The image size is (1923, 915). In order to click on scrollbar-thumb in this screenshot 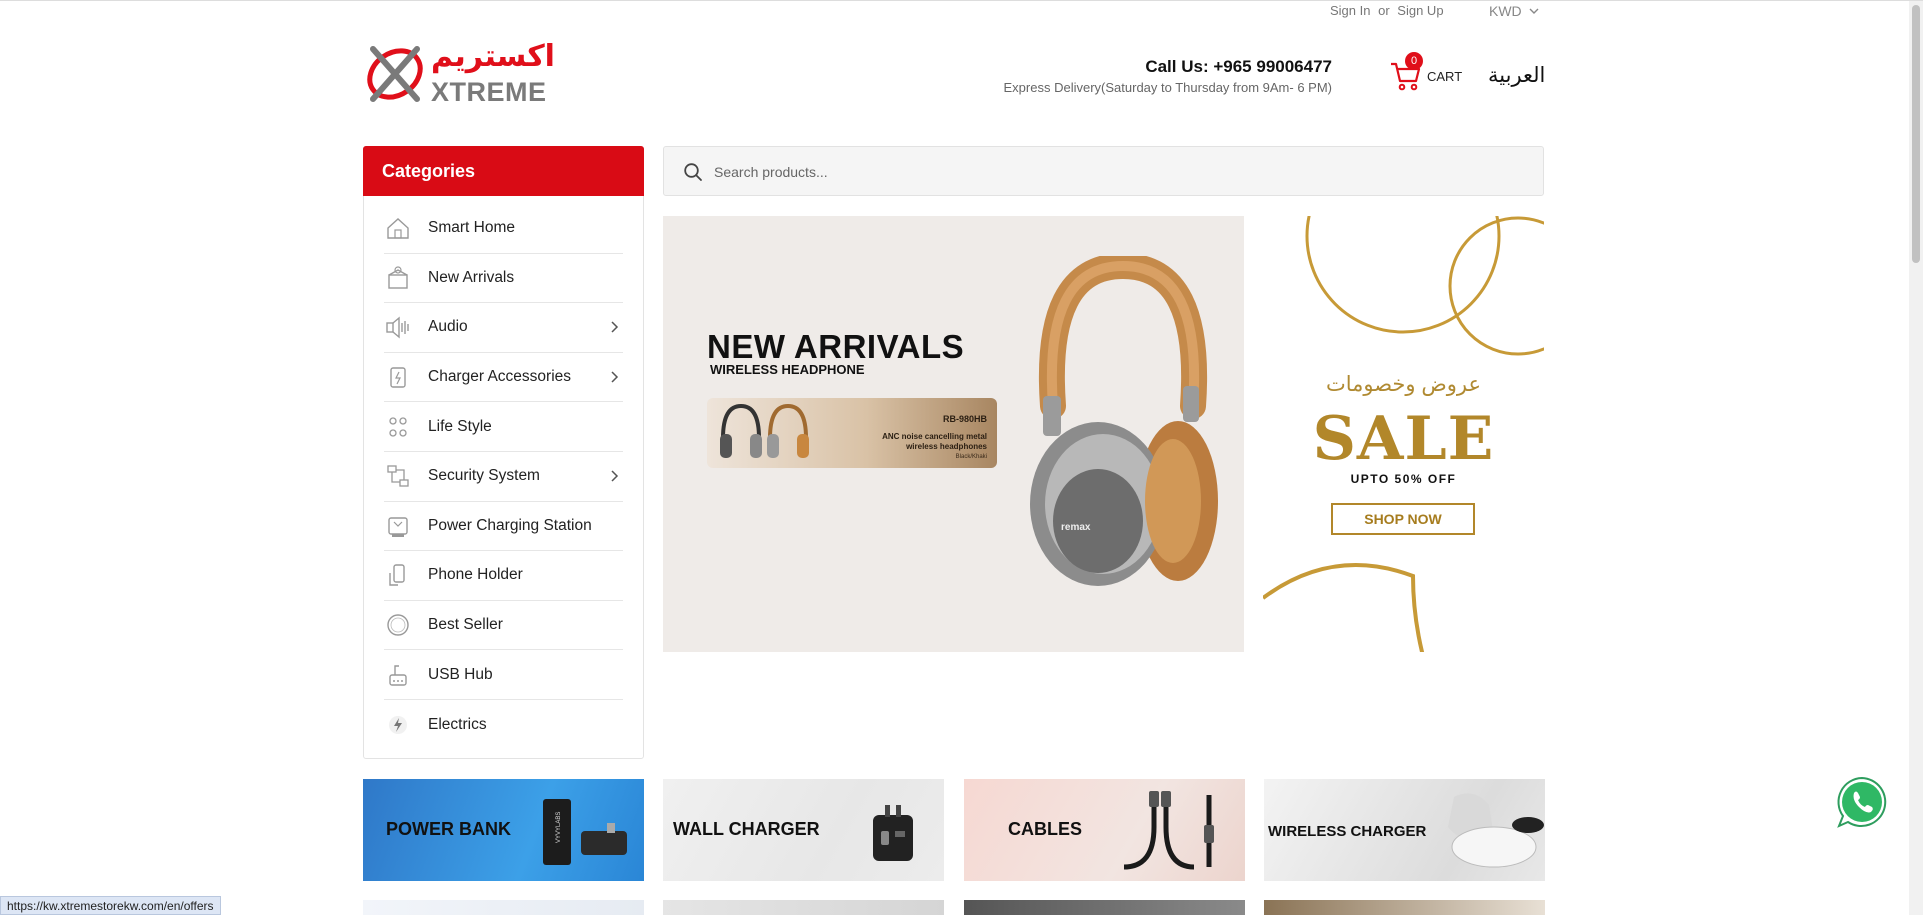, I will do `click(1916, 134)`.